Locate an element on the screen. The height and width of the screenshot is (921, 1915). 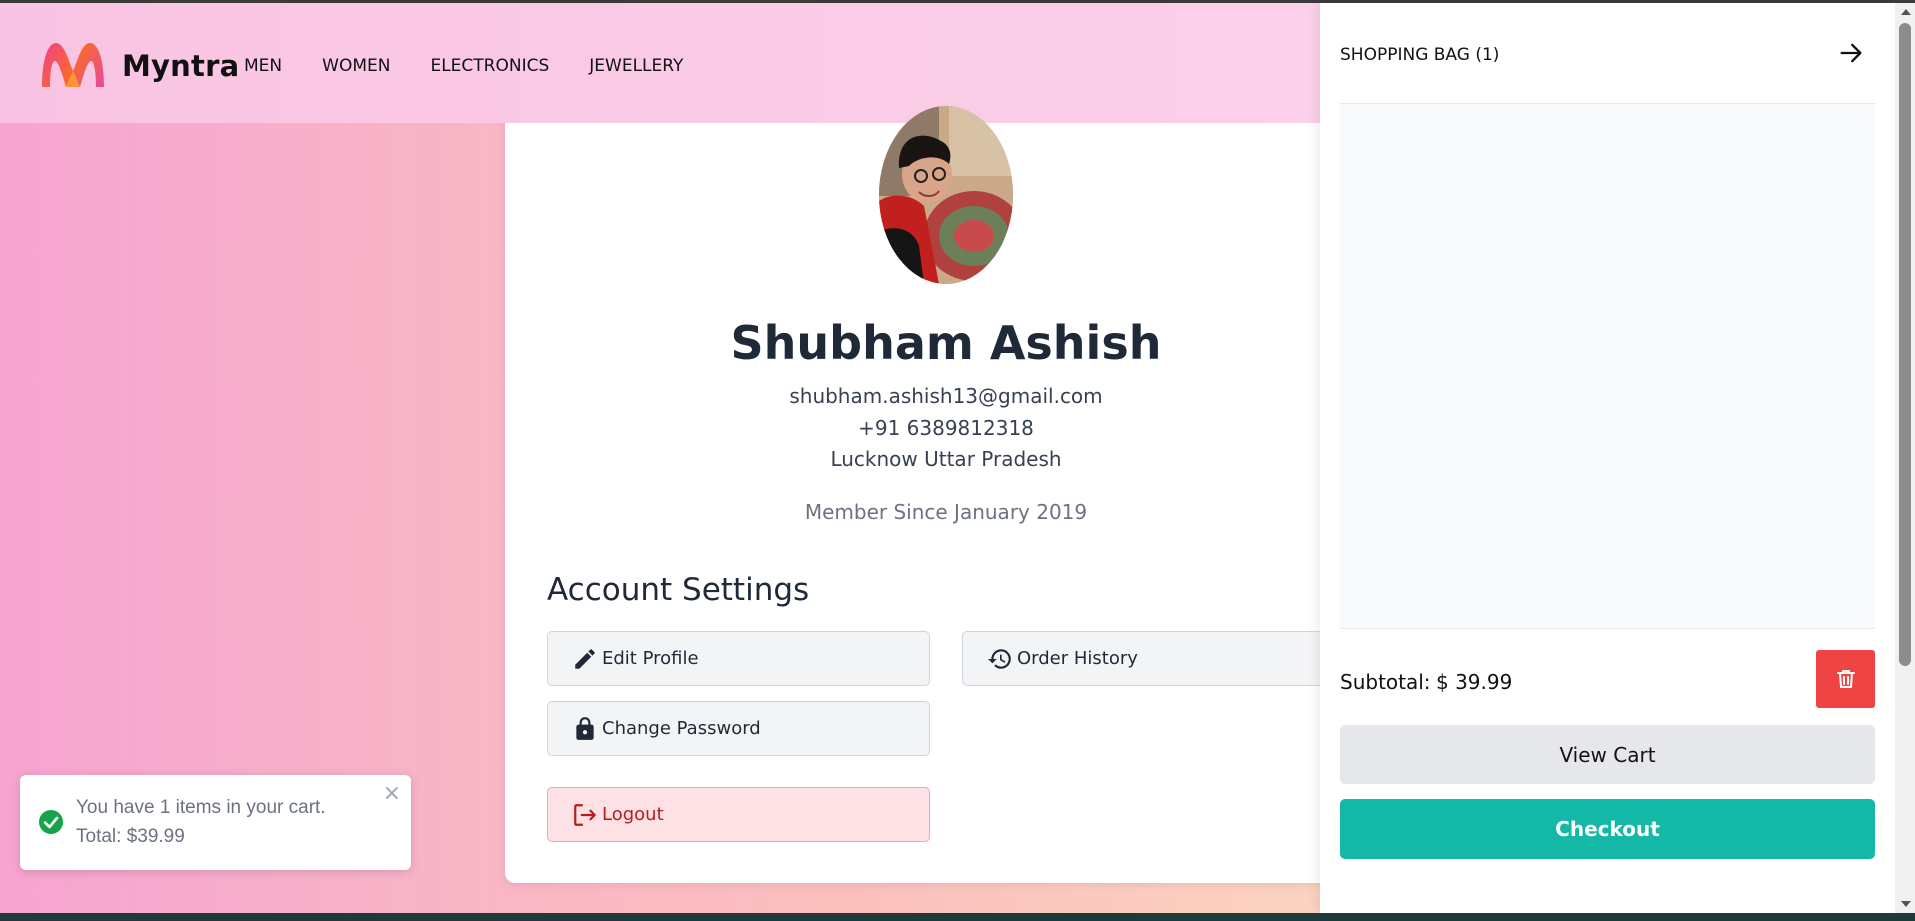
view-cart-button: View Cart is located at coordinates (1607, 754).